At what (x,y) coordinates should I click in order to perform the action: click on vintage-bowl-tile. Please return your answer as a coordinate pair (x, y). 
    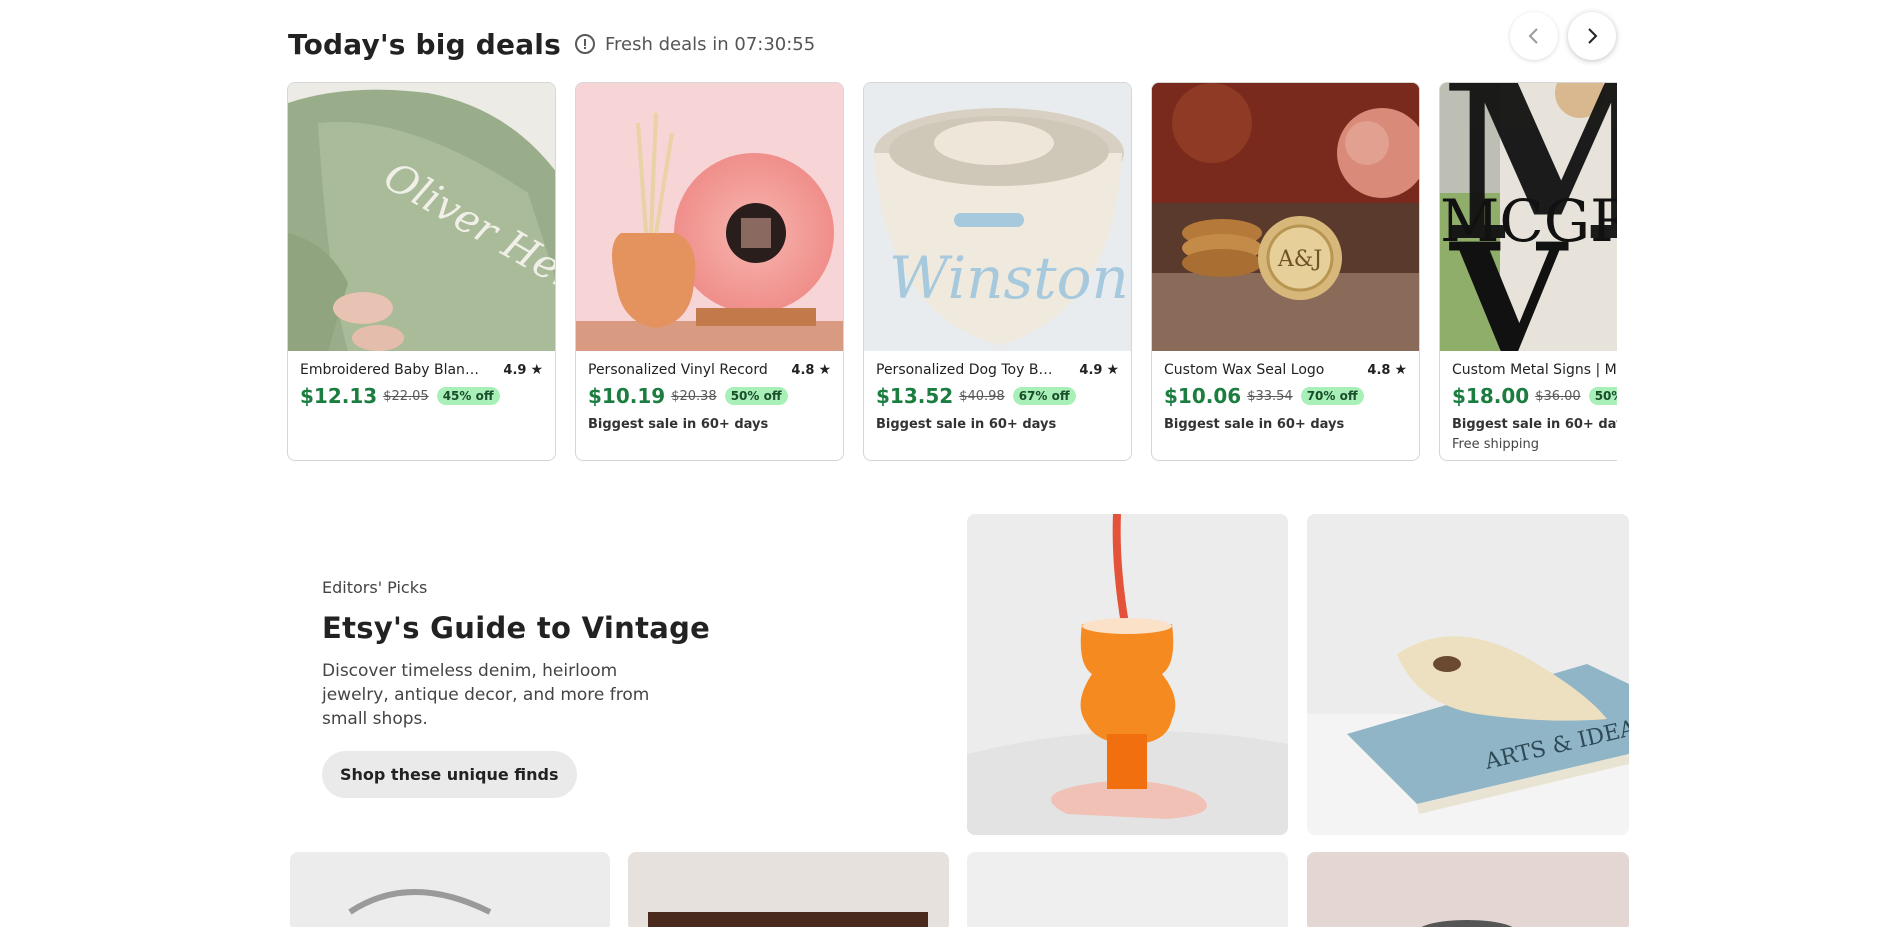
    Looking at the image, I should click on (1468, 889).